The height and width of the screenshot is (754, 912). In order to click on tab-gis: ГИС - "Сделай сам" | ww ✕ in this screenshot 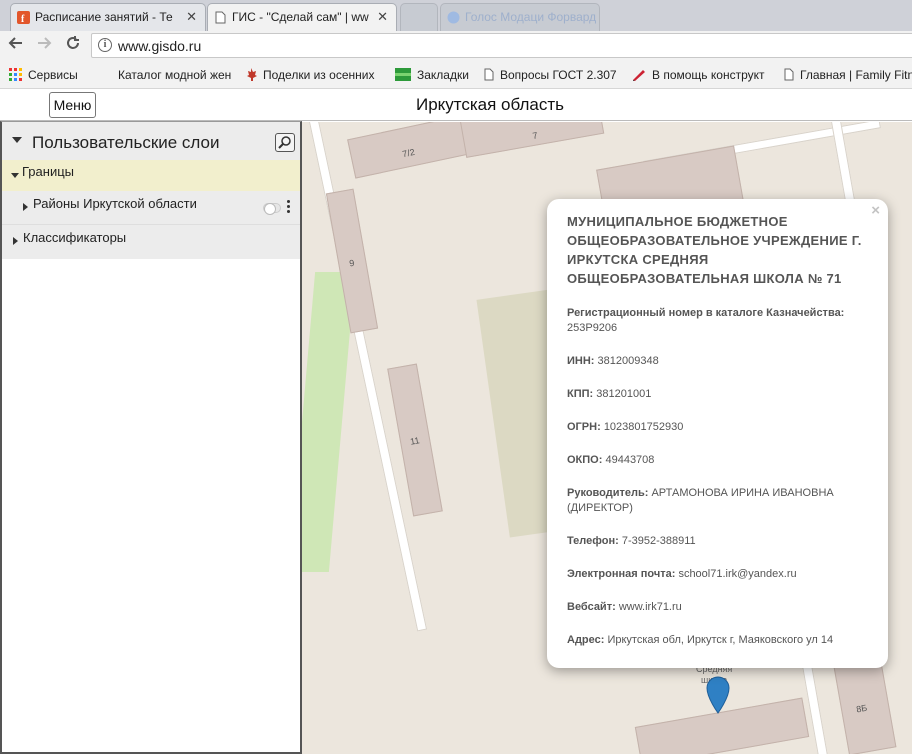, I will do `click(302, 17)`.